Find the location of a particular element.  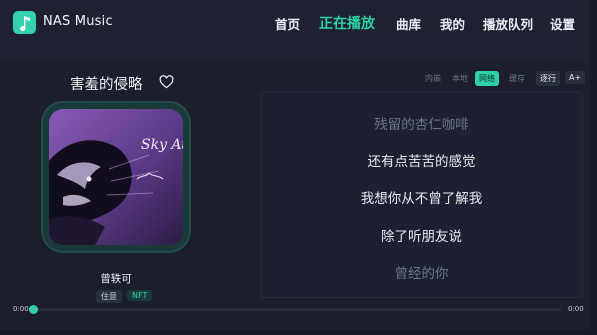

app-title: NAS Music is located at coordinates (78, 21).